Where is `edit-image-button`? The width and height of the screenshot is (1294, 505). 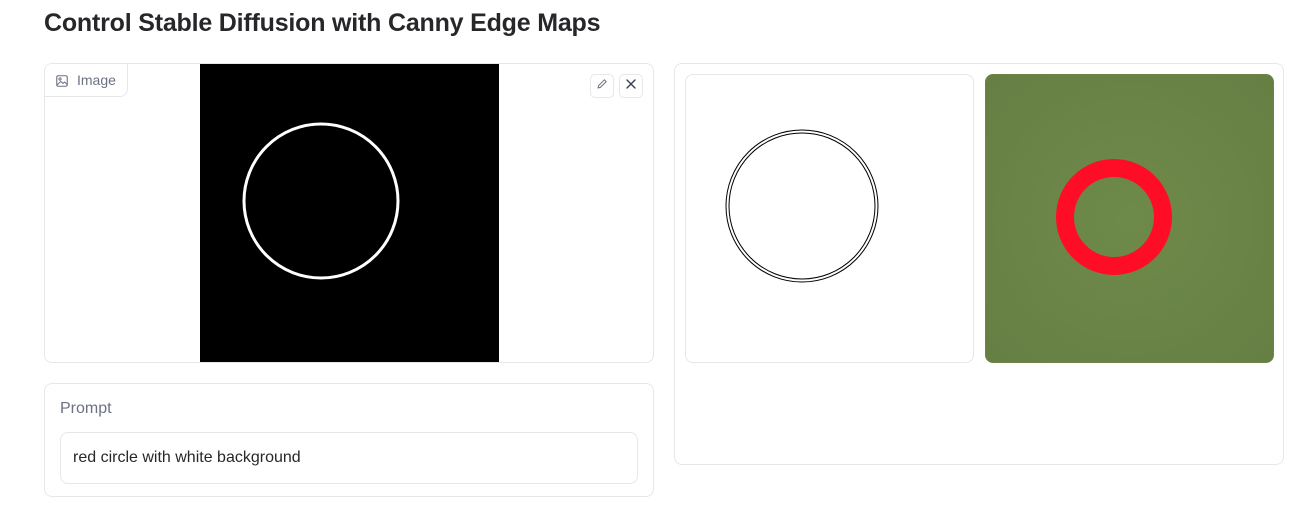 edit-image-button is located at coordinates (602, 86).